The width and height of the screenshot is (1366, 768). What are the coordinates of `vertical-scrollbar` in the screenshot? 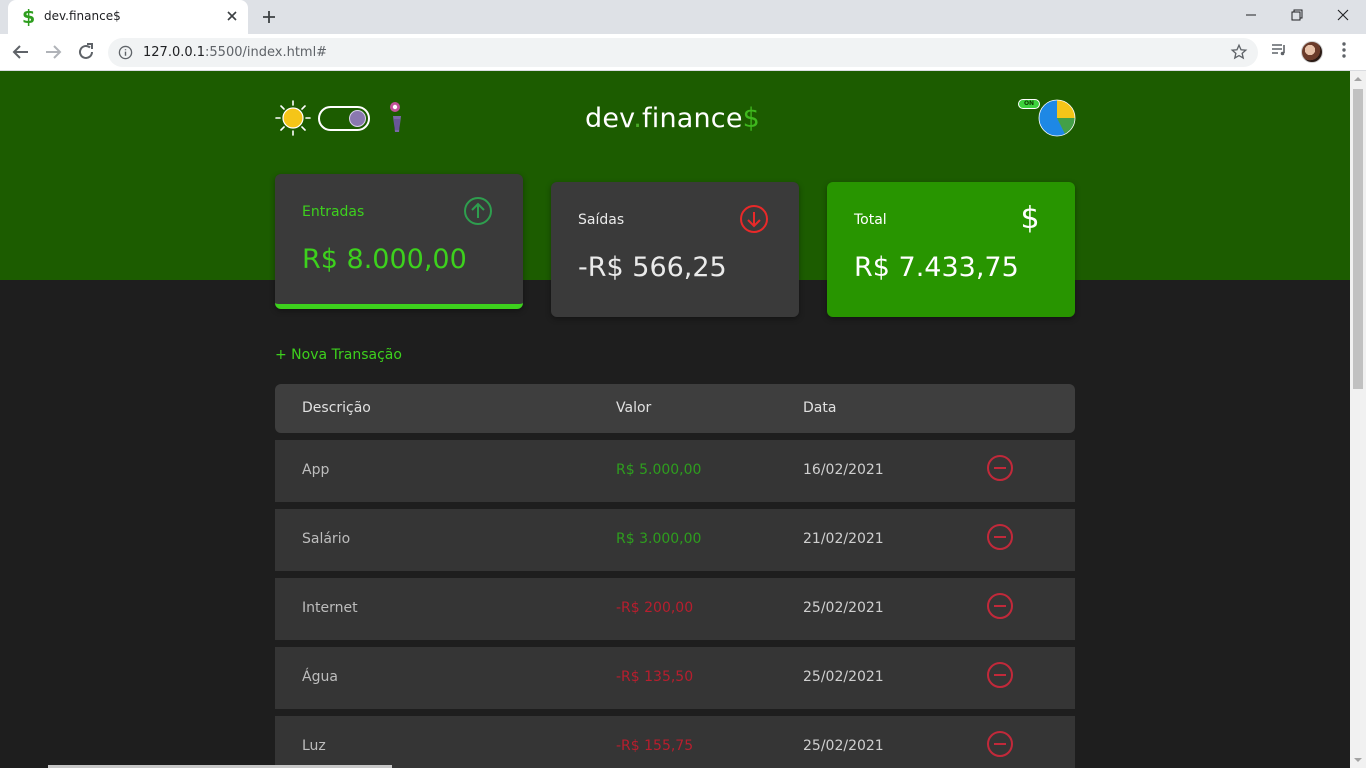 It's located at (1358, 419).